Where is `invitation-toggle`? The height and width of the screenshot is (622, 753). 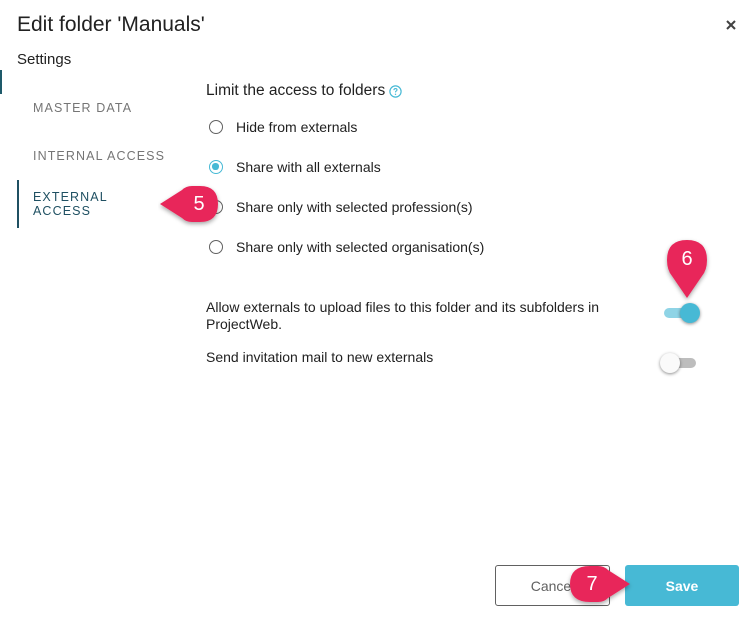
invitation-toggle is located at coordinates (678, 363).